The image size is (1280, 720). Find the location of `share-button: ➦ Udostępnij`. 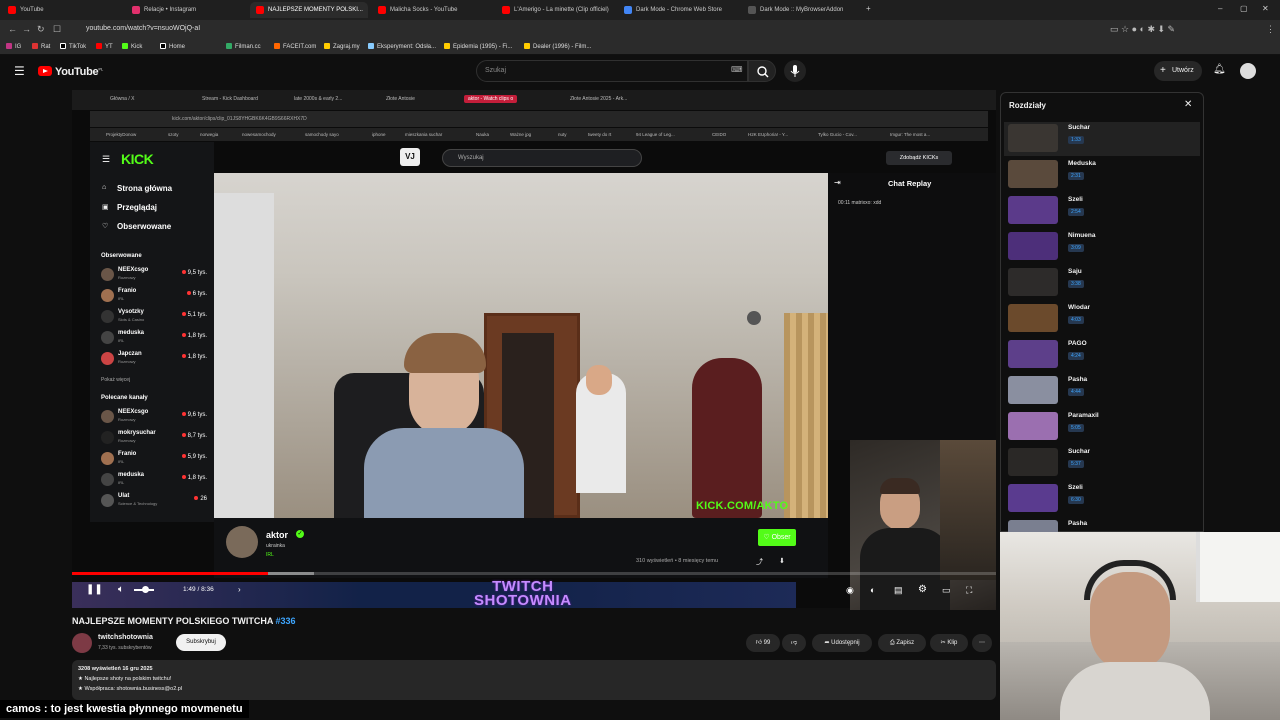

share-button: ➦ Udostępnij is located at coordinates (842, 643).